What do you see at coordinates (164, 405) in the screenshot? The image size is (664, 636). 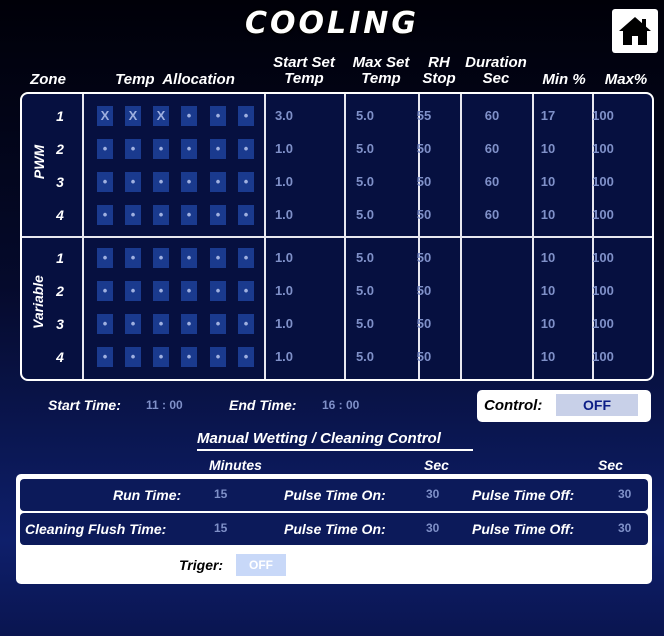 I see `start-time-value: 11 : 00` at bounding box center [164, 405].